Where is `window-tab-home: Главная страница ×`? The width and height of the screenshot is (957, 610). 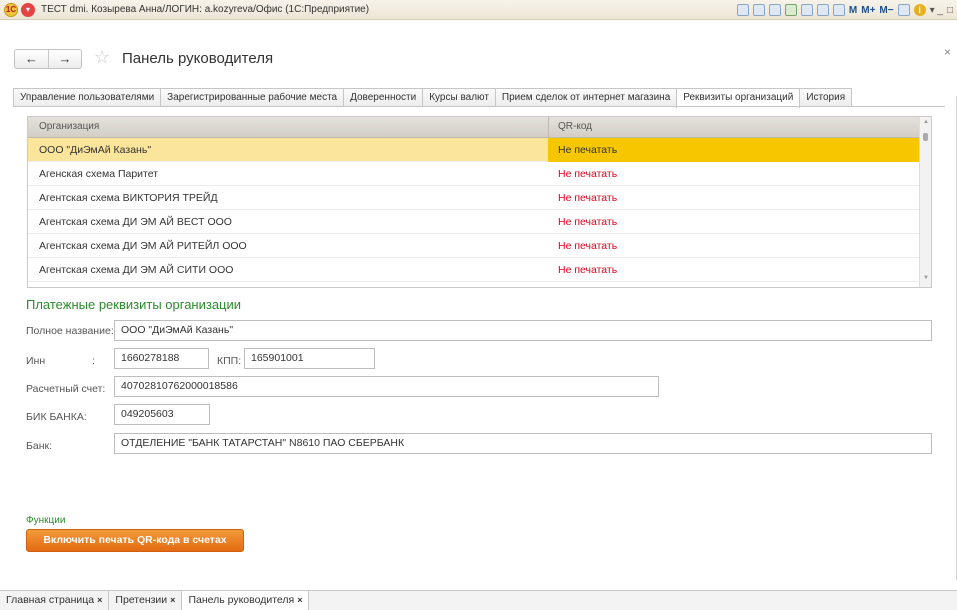
window-tab-home: Главная страница × is located at coordinates (55, 600).